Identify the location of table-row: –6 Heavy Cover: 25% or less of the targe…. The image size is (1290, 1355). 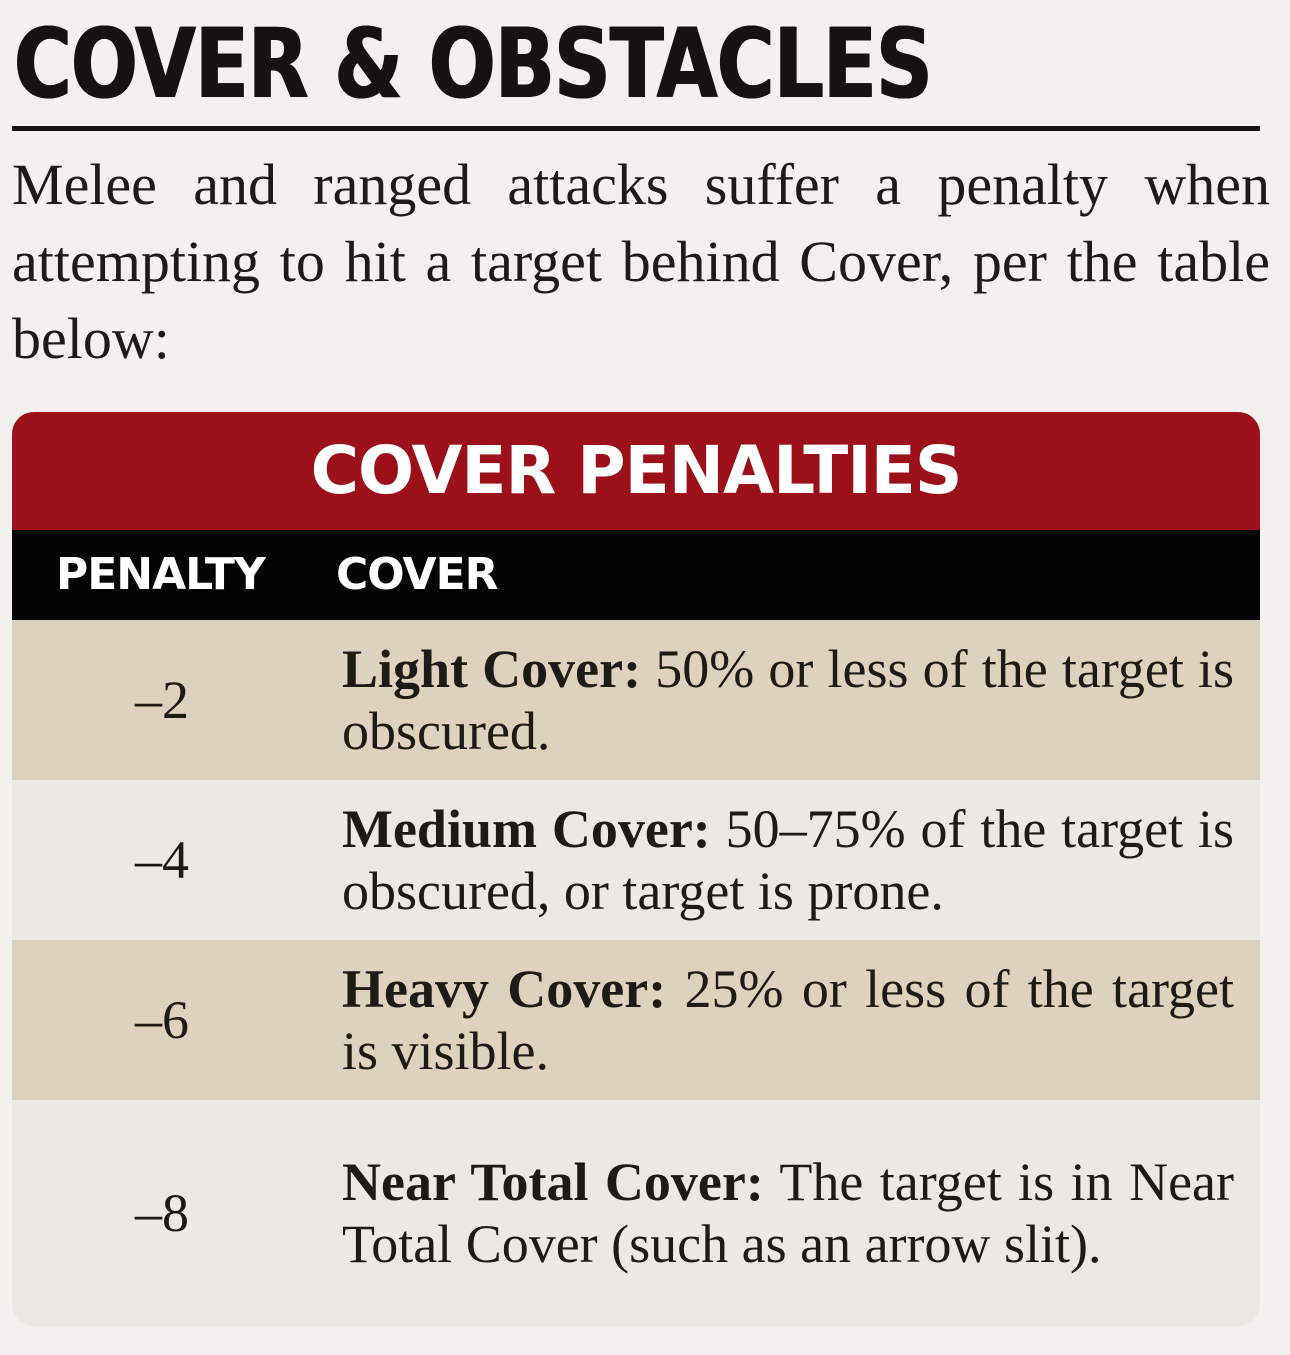
(636, 1020).